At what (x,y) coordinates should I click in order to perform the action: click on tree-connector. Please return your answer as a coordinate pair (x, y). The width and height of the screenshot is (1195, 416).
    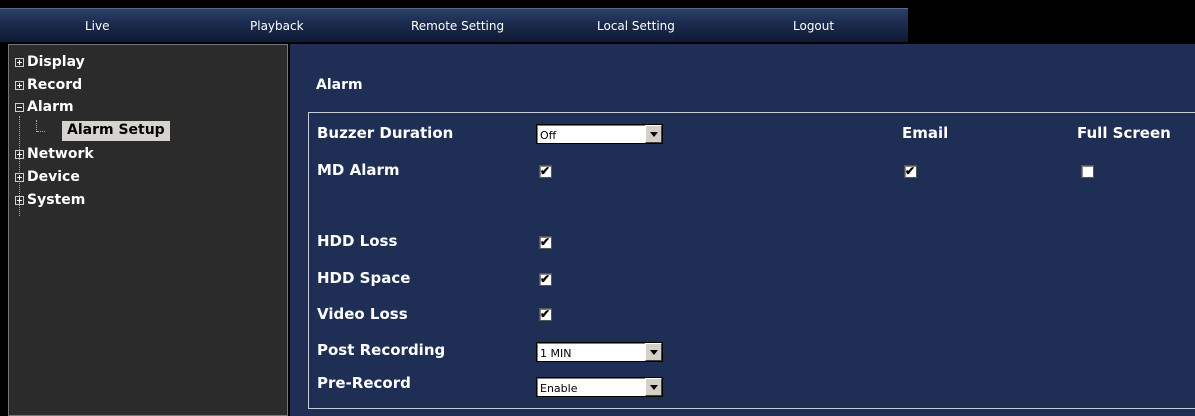
    Looking at the image, I should click on (41, 131).